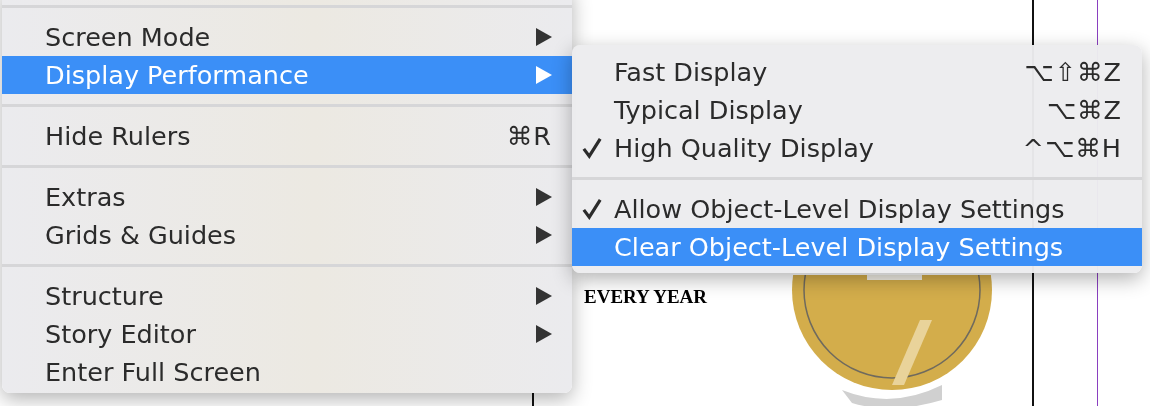 The image size is (1150, 406). What do you see at coordinates (287, 197) in the screenshot?
I see `menu-item: Extras` at bounding box center [287, 197].